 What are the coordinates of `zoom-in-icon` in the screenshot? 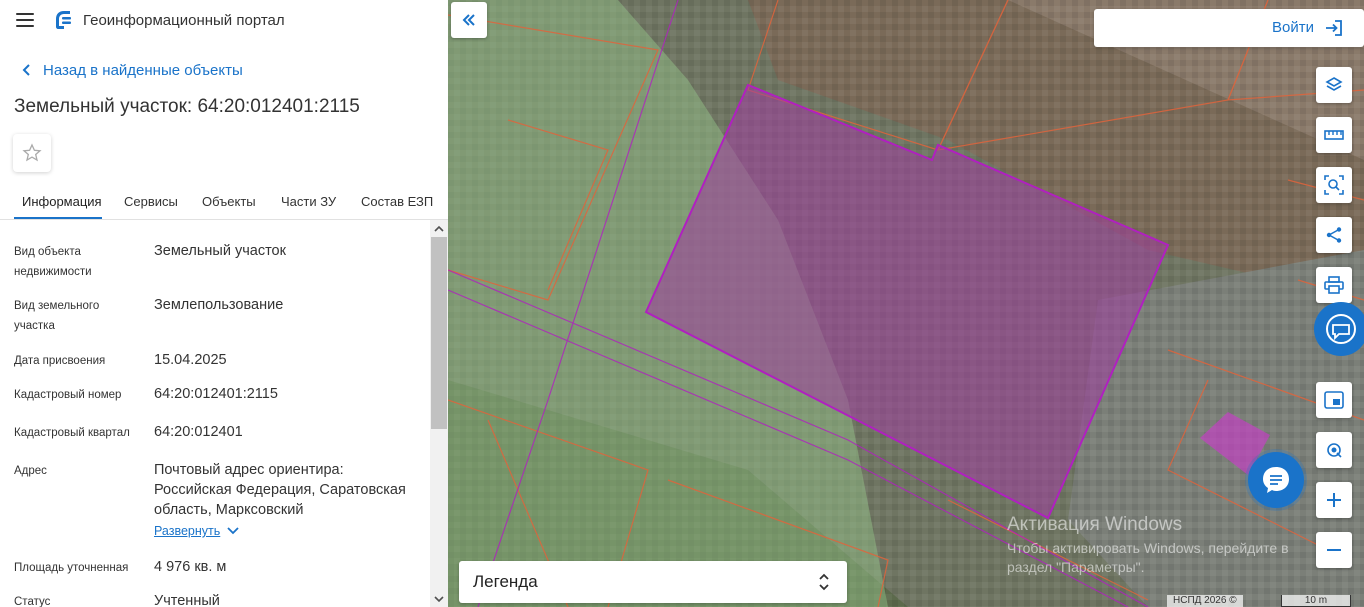 It's located at (1334, 500).